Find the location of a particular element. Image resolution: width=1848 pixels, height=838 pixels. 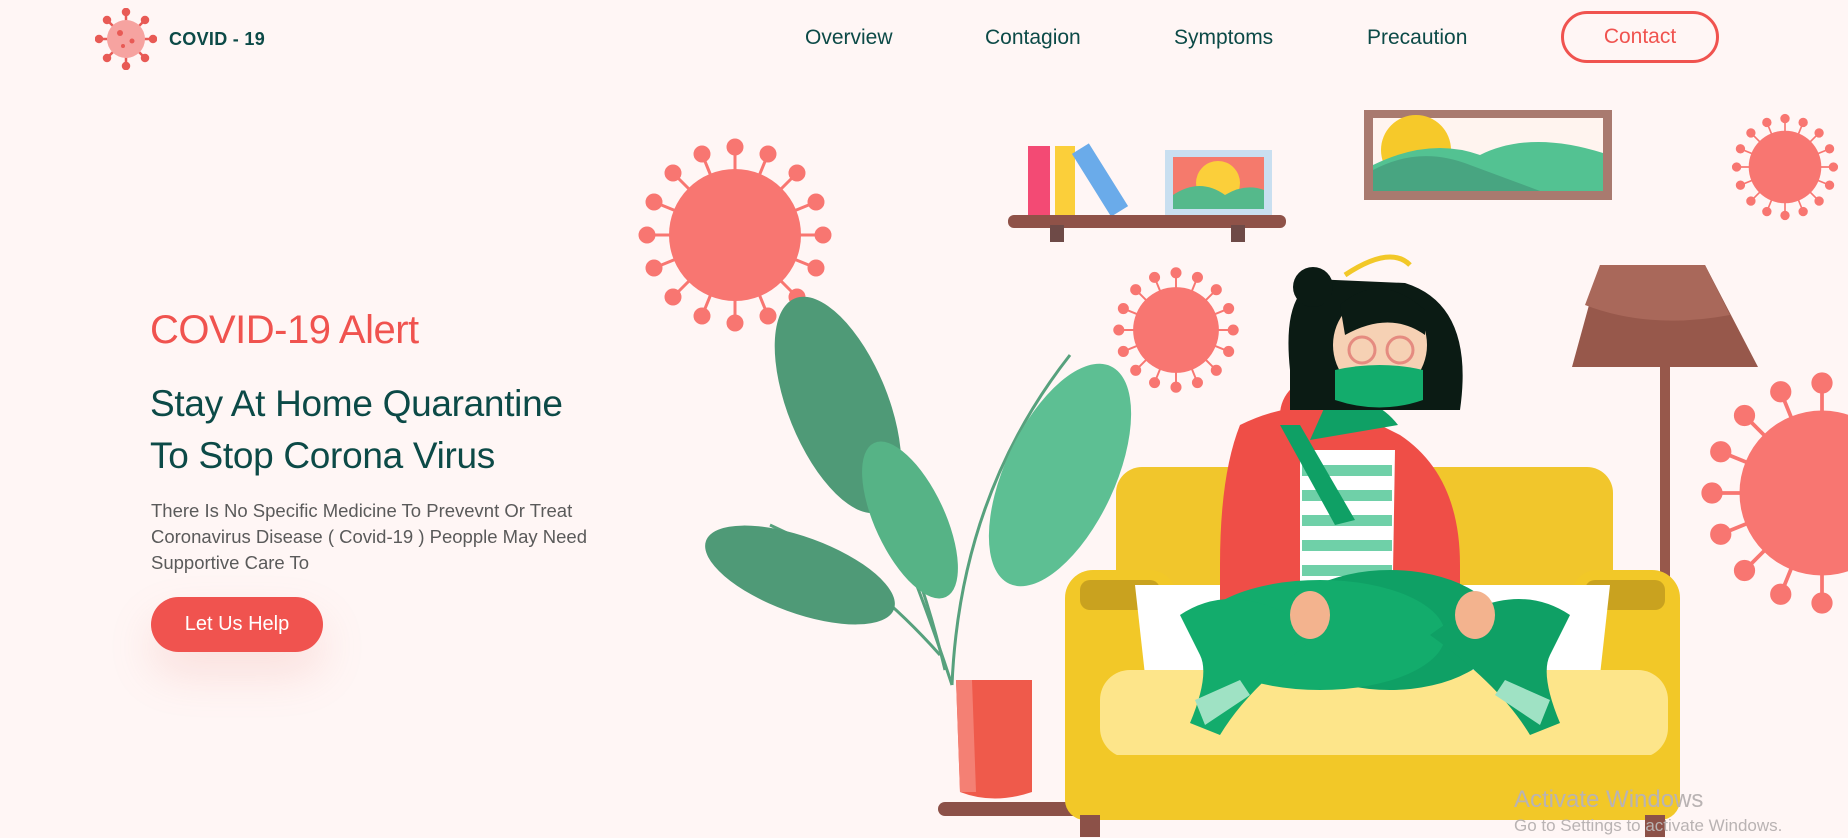

nav-item-precaution: Precaution is located at coordinates (1417, 38).